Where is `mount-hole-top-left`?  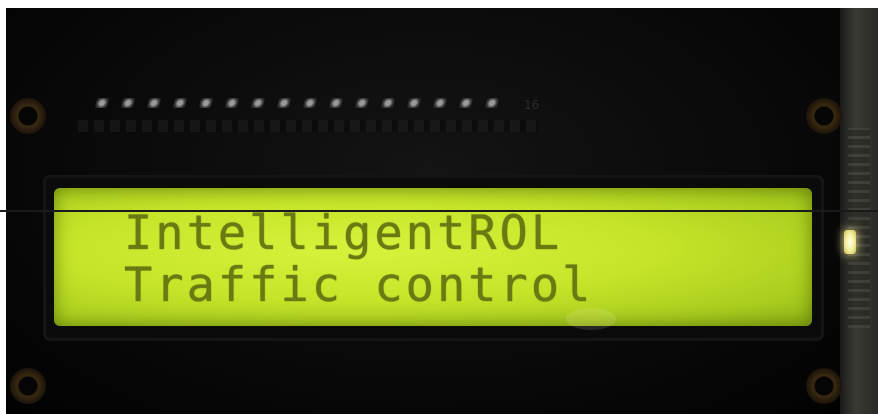
mount-hole-top-left is located at coordinates (28, 116).